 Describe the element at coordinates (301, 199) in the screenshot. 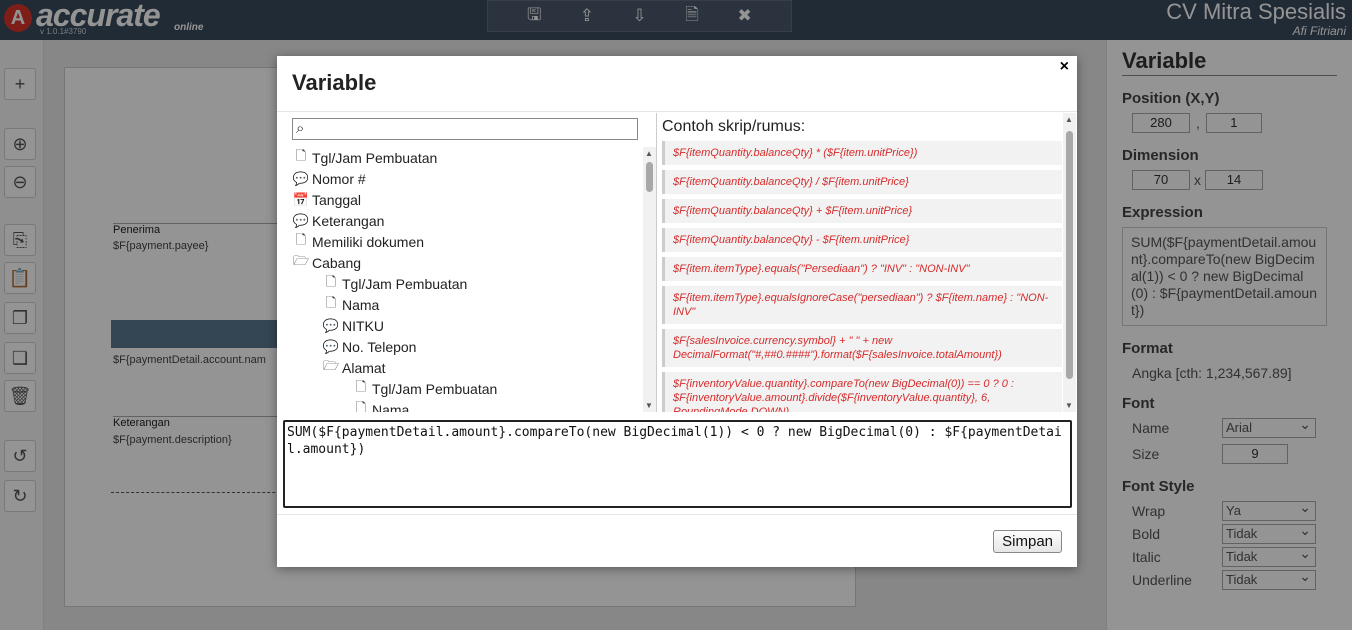

I see `calendar-icon: 📅` at that location.